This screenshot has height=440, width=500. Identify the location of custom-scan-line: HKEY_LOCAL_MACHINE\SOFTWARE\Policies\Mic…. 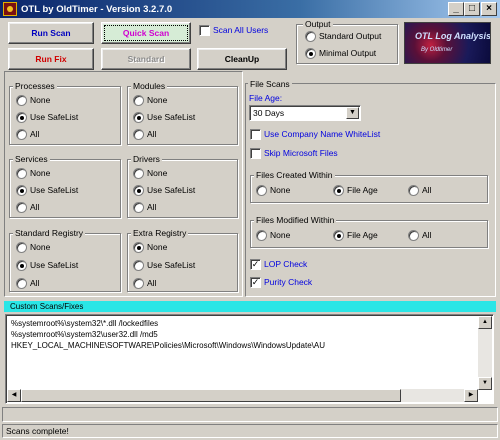
(168, 345).